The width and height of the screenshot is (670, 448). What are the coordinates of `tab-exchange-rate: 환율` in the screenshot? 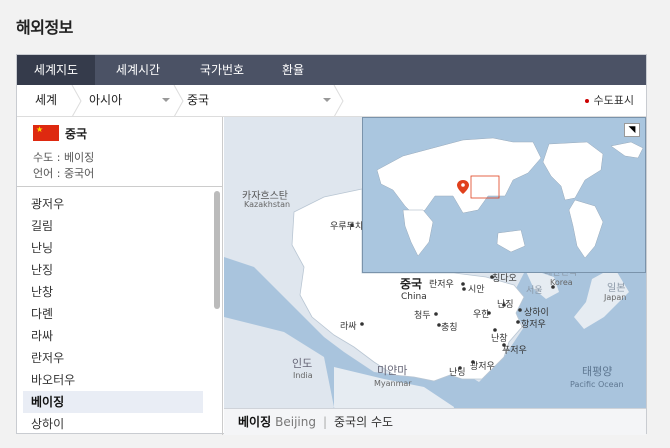 It's located at (293, 70).